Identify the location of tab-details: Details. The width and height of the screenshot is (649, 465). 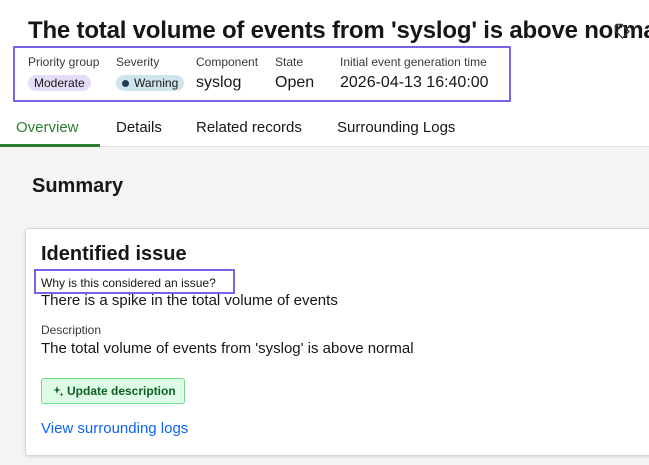
(139, 127).